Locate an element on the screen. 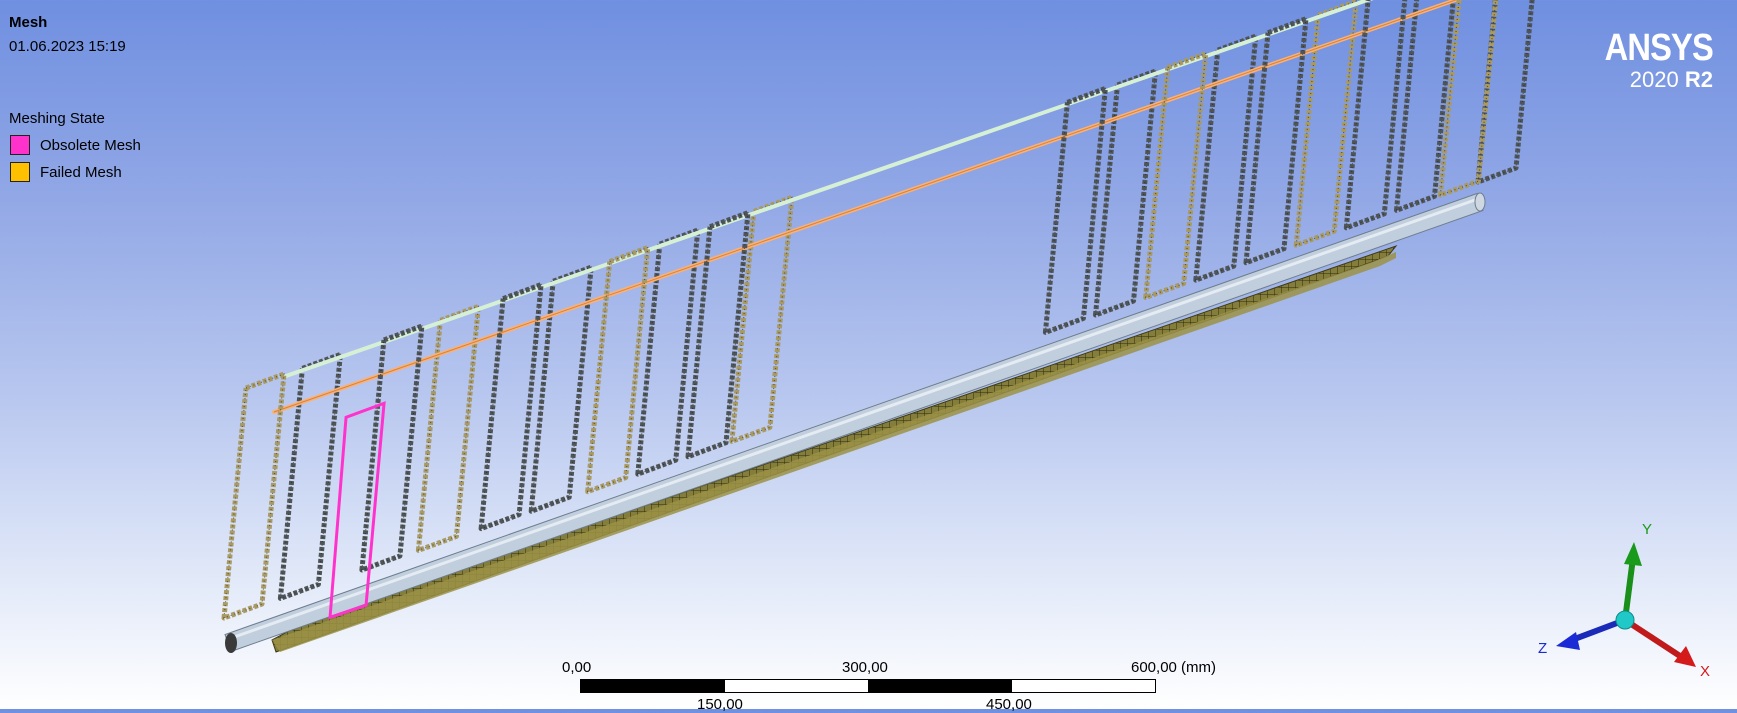 The image size is (1737, 713). ansys-logo: ANSYS 2020 R2 is located at coordinates (1650, 59).